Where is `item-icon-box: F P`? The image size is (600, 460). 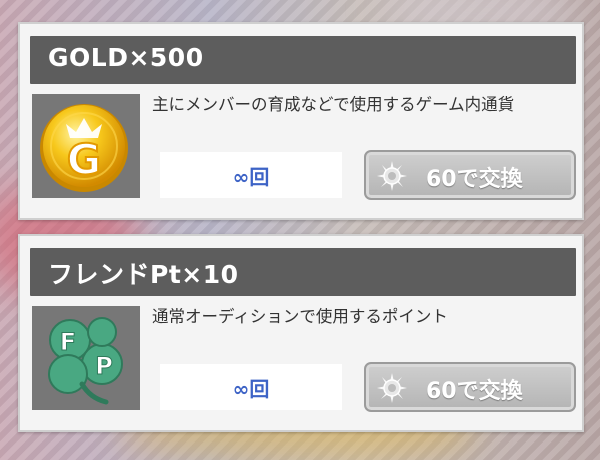 item-icon-box: F P is located at coordinates (86, 358).